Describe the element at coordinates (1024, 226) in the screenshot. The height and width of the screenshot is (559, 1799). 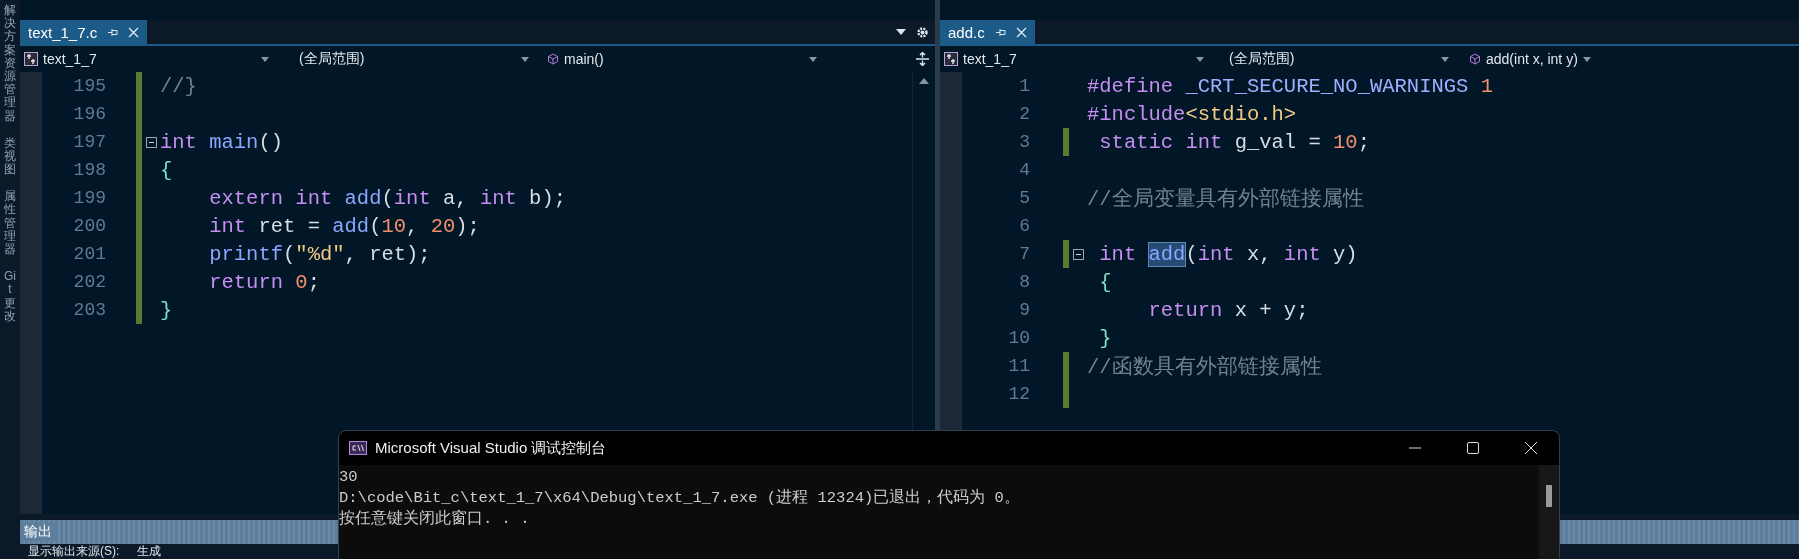
I see `line-number: 6` at that location.